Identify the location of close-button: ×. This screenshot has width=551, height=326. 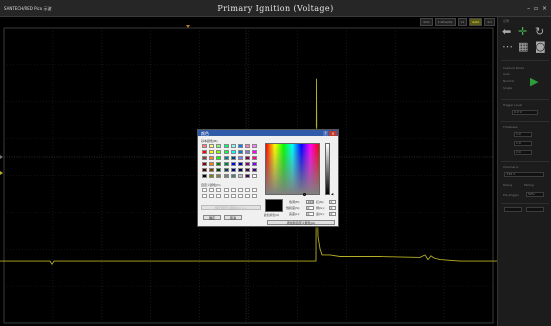
(333, 133).